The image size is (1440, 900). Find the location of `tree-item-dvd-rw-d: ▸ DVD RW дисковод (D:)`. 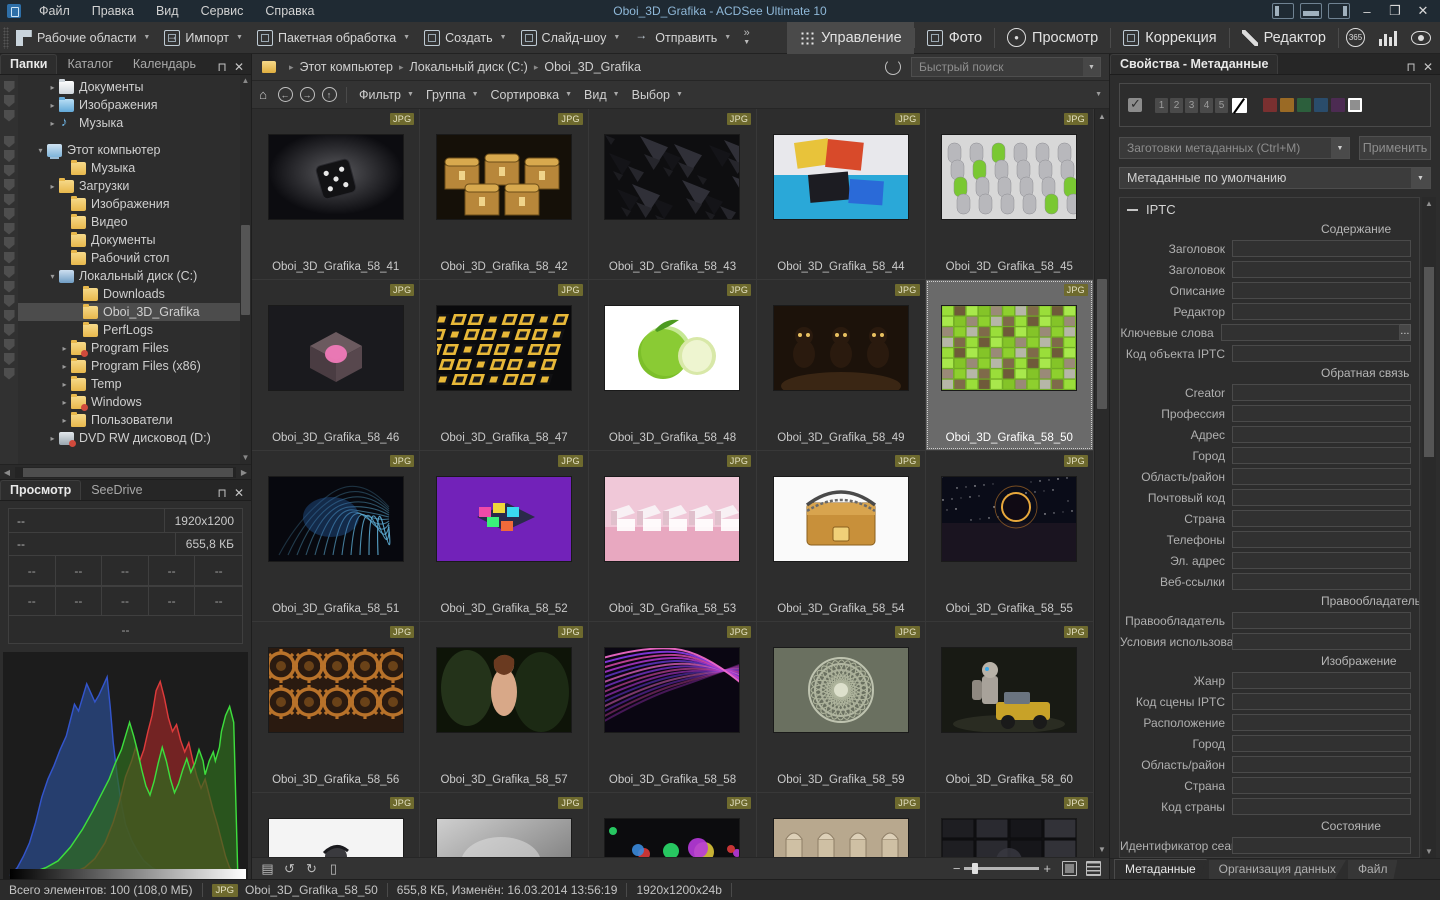

tree-item-dvd-rw-d: ▸ DVD RW дисковод (D:) is located at coordinates (134, 438).